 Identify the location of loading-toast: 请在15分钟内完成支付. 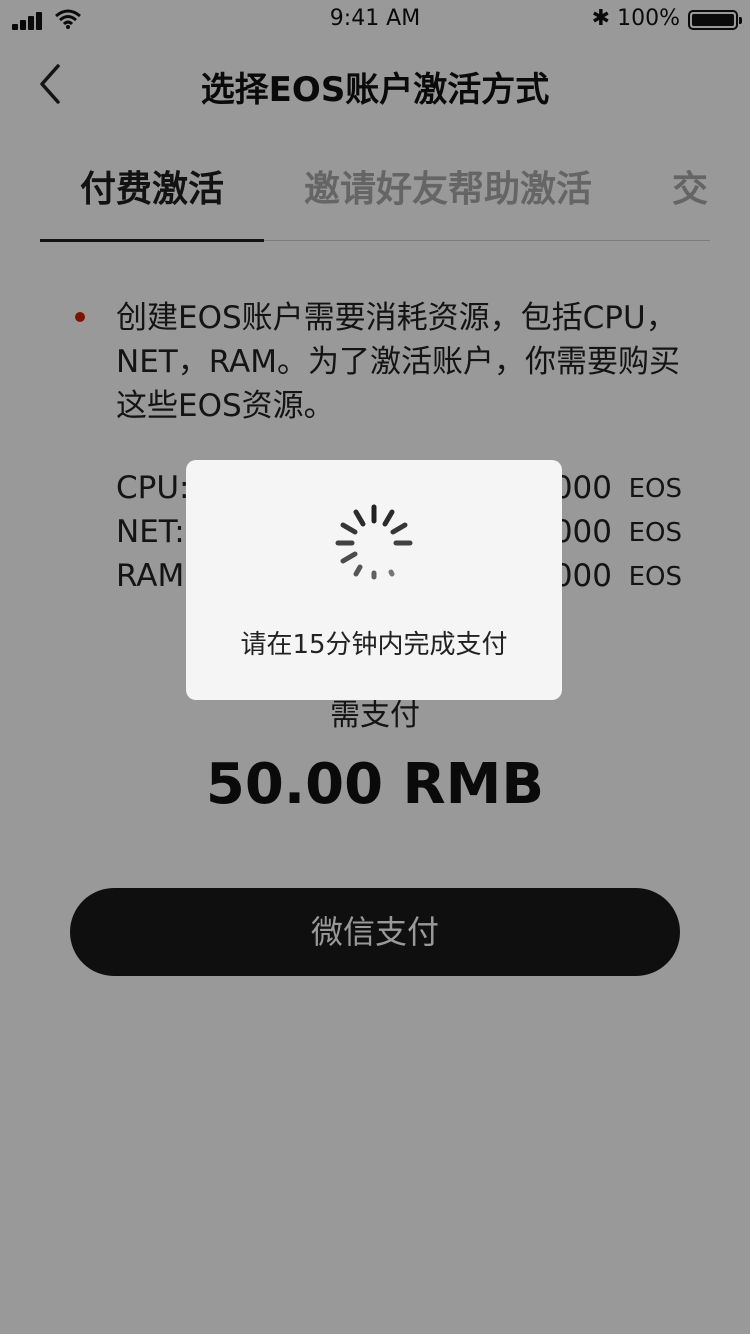
(374, 580).